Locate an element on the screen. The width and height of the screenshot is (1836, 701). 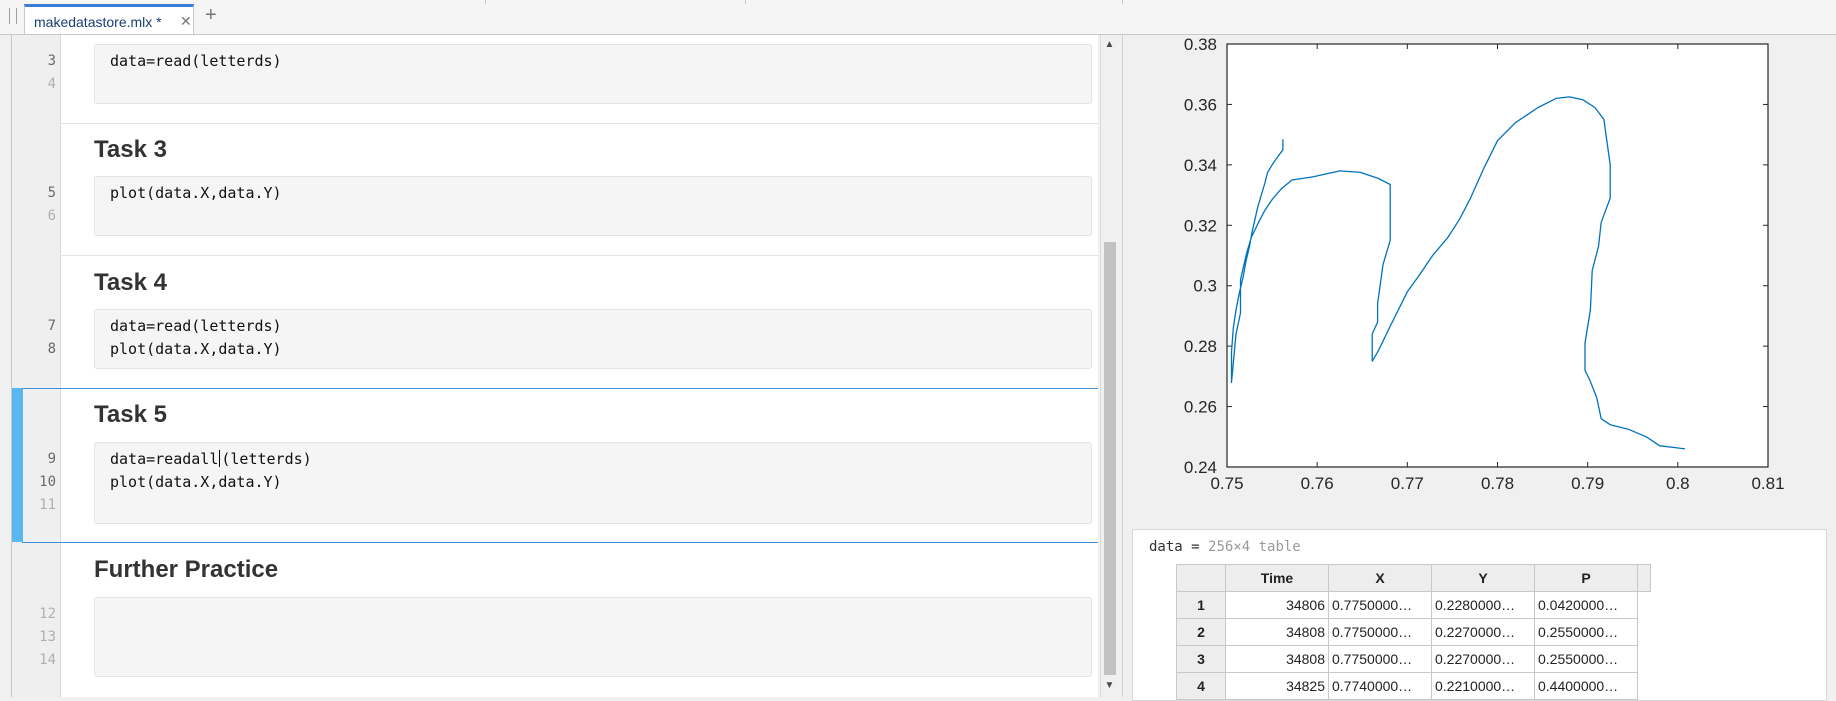
section-title: Further Practice is located at coordinates (186, 570).